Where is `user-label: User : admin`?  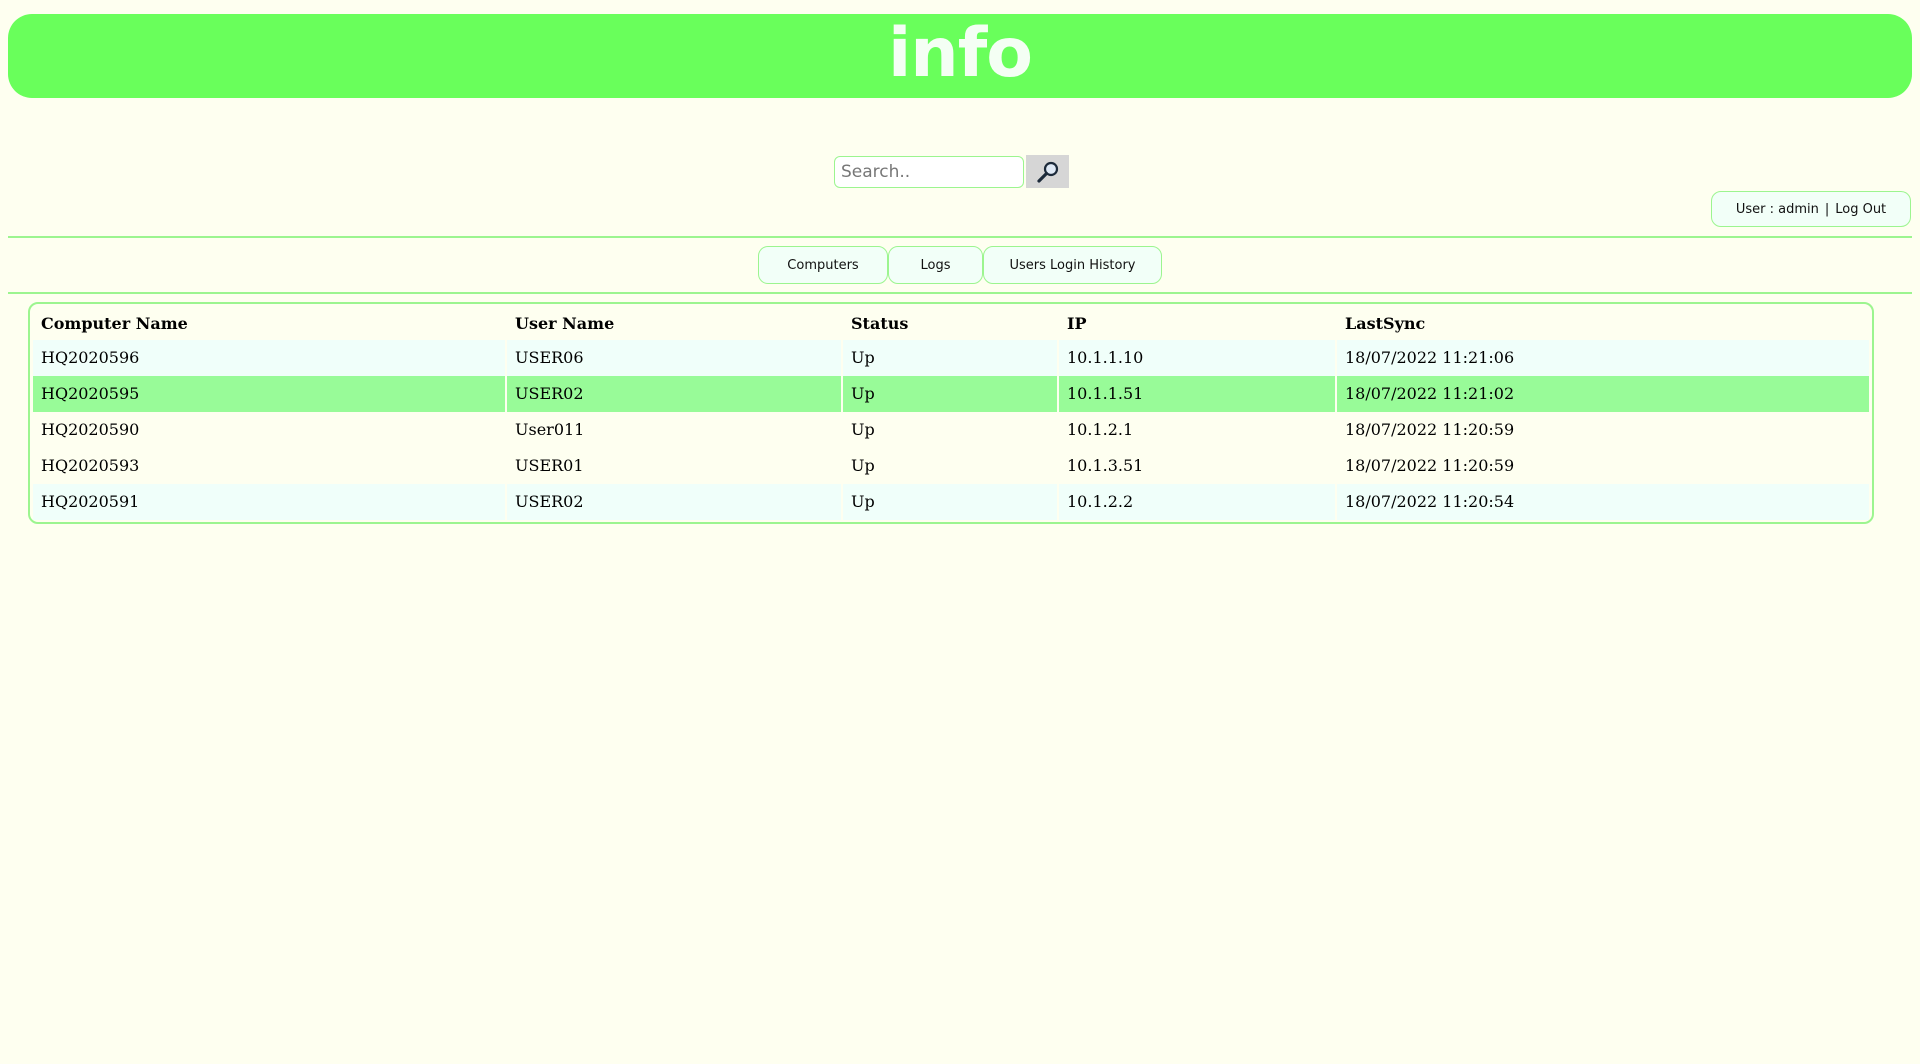 user-label: User : admin is located at coordinates (1777, 209).